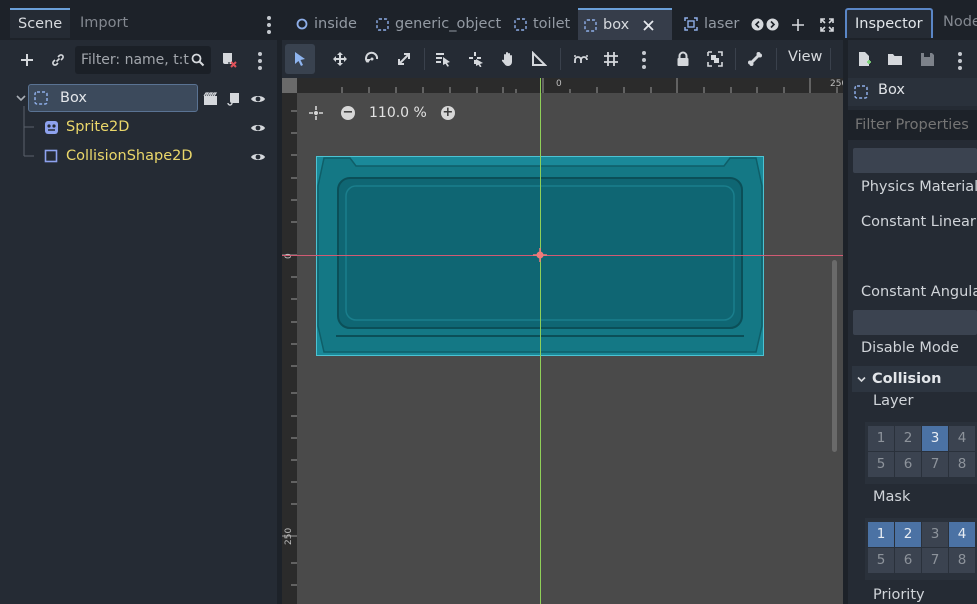 The image size is (977, 604). I want to click on mask-bit-5: 5, so click(881, 560).